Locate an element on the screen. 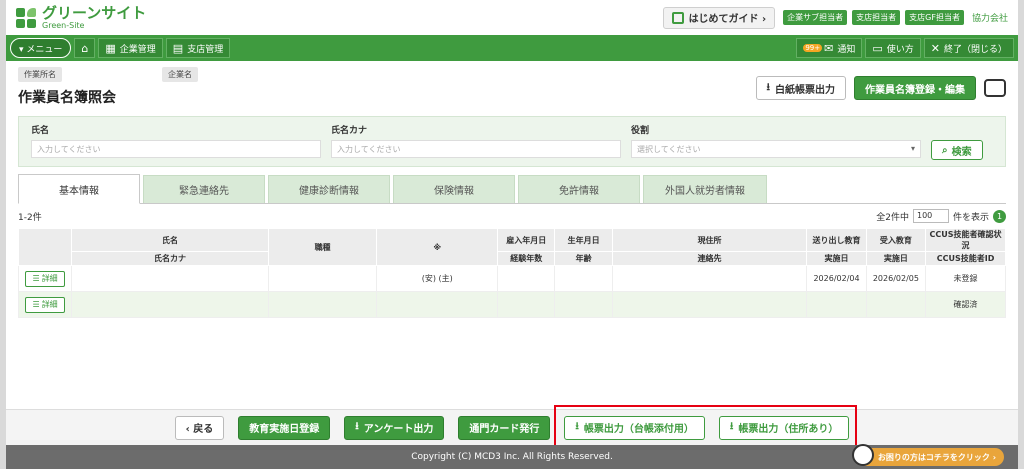  tab-insurance: 保険情報 is located at coordinates (454, 189).